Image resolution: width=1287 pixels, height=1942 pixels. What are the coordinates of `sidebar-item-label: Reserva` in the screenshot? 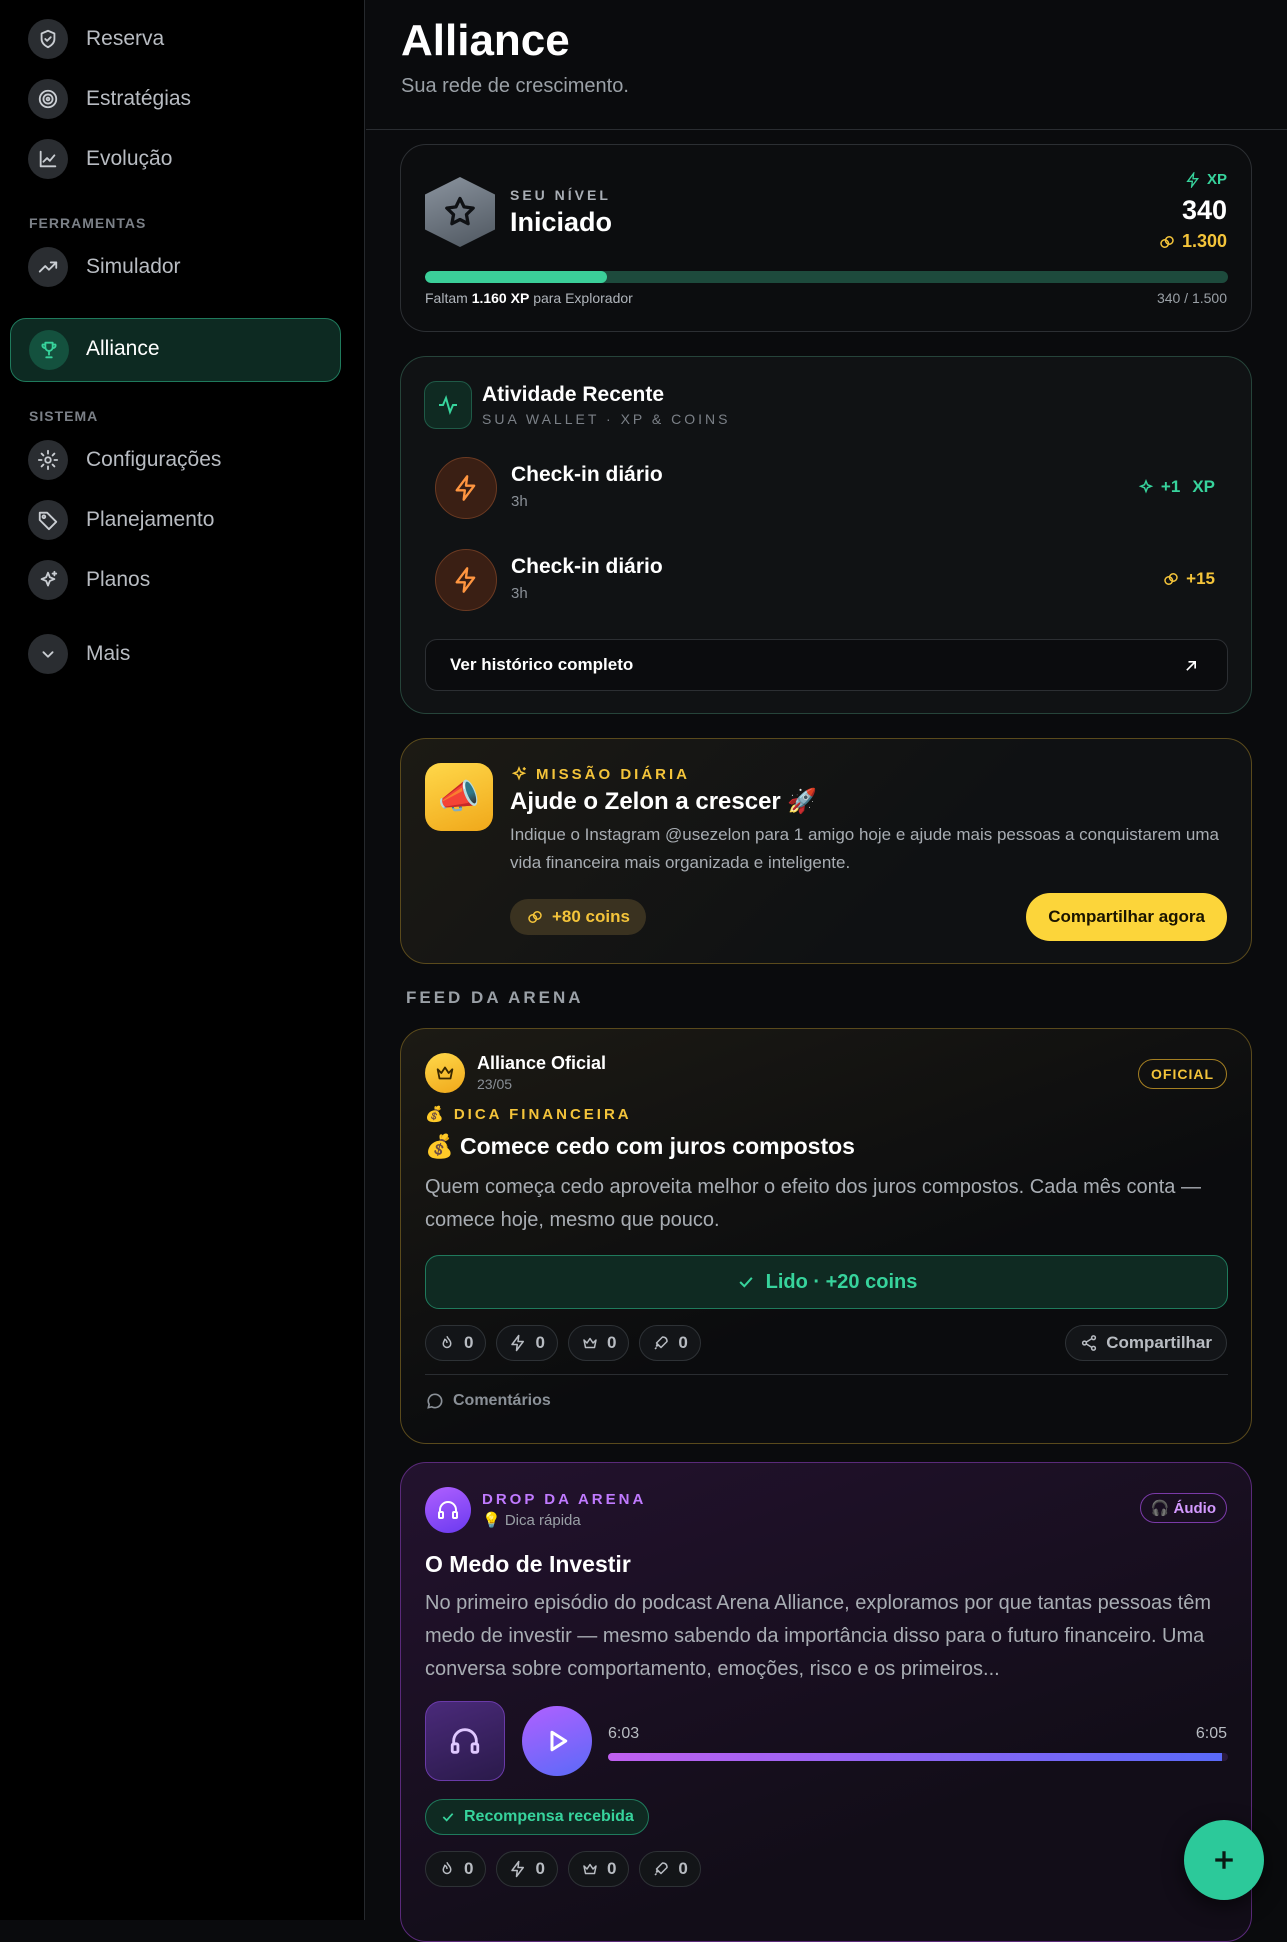 It's located at (125, 38).